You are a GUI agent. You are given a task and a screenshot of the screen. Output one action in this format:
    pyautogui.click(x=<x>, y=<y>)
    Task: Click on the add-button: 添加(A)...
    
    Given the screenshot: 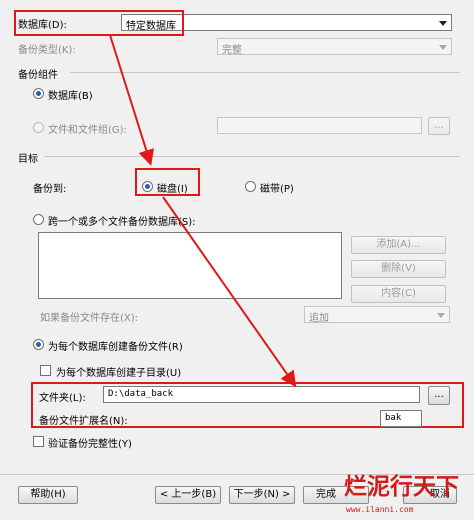 What is the action you would take?
    pyautogui.click(x=398, y=245)
    